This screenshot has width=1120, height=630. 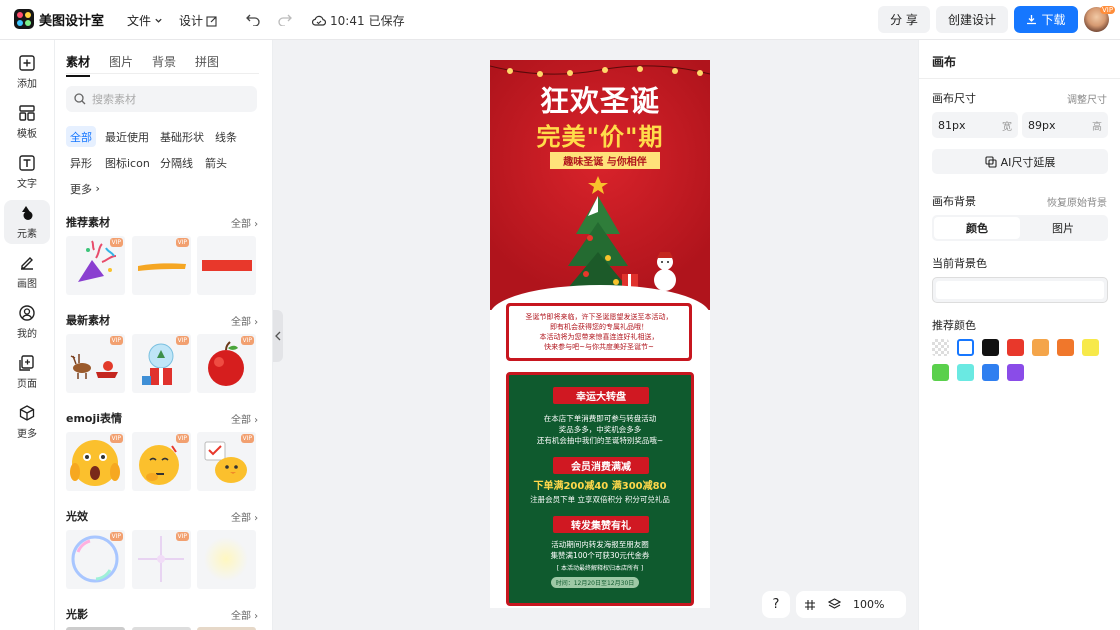 What do you see at coordinates (600, 568) in the screenshot?
I see `event-note: [ 本活动最终解释权归本店所有 ]` at bounding box center [600, 568].